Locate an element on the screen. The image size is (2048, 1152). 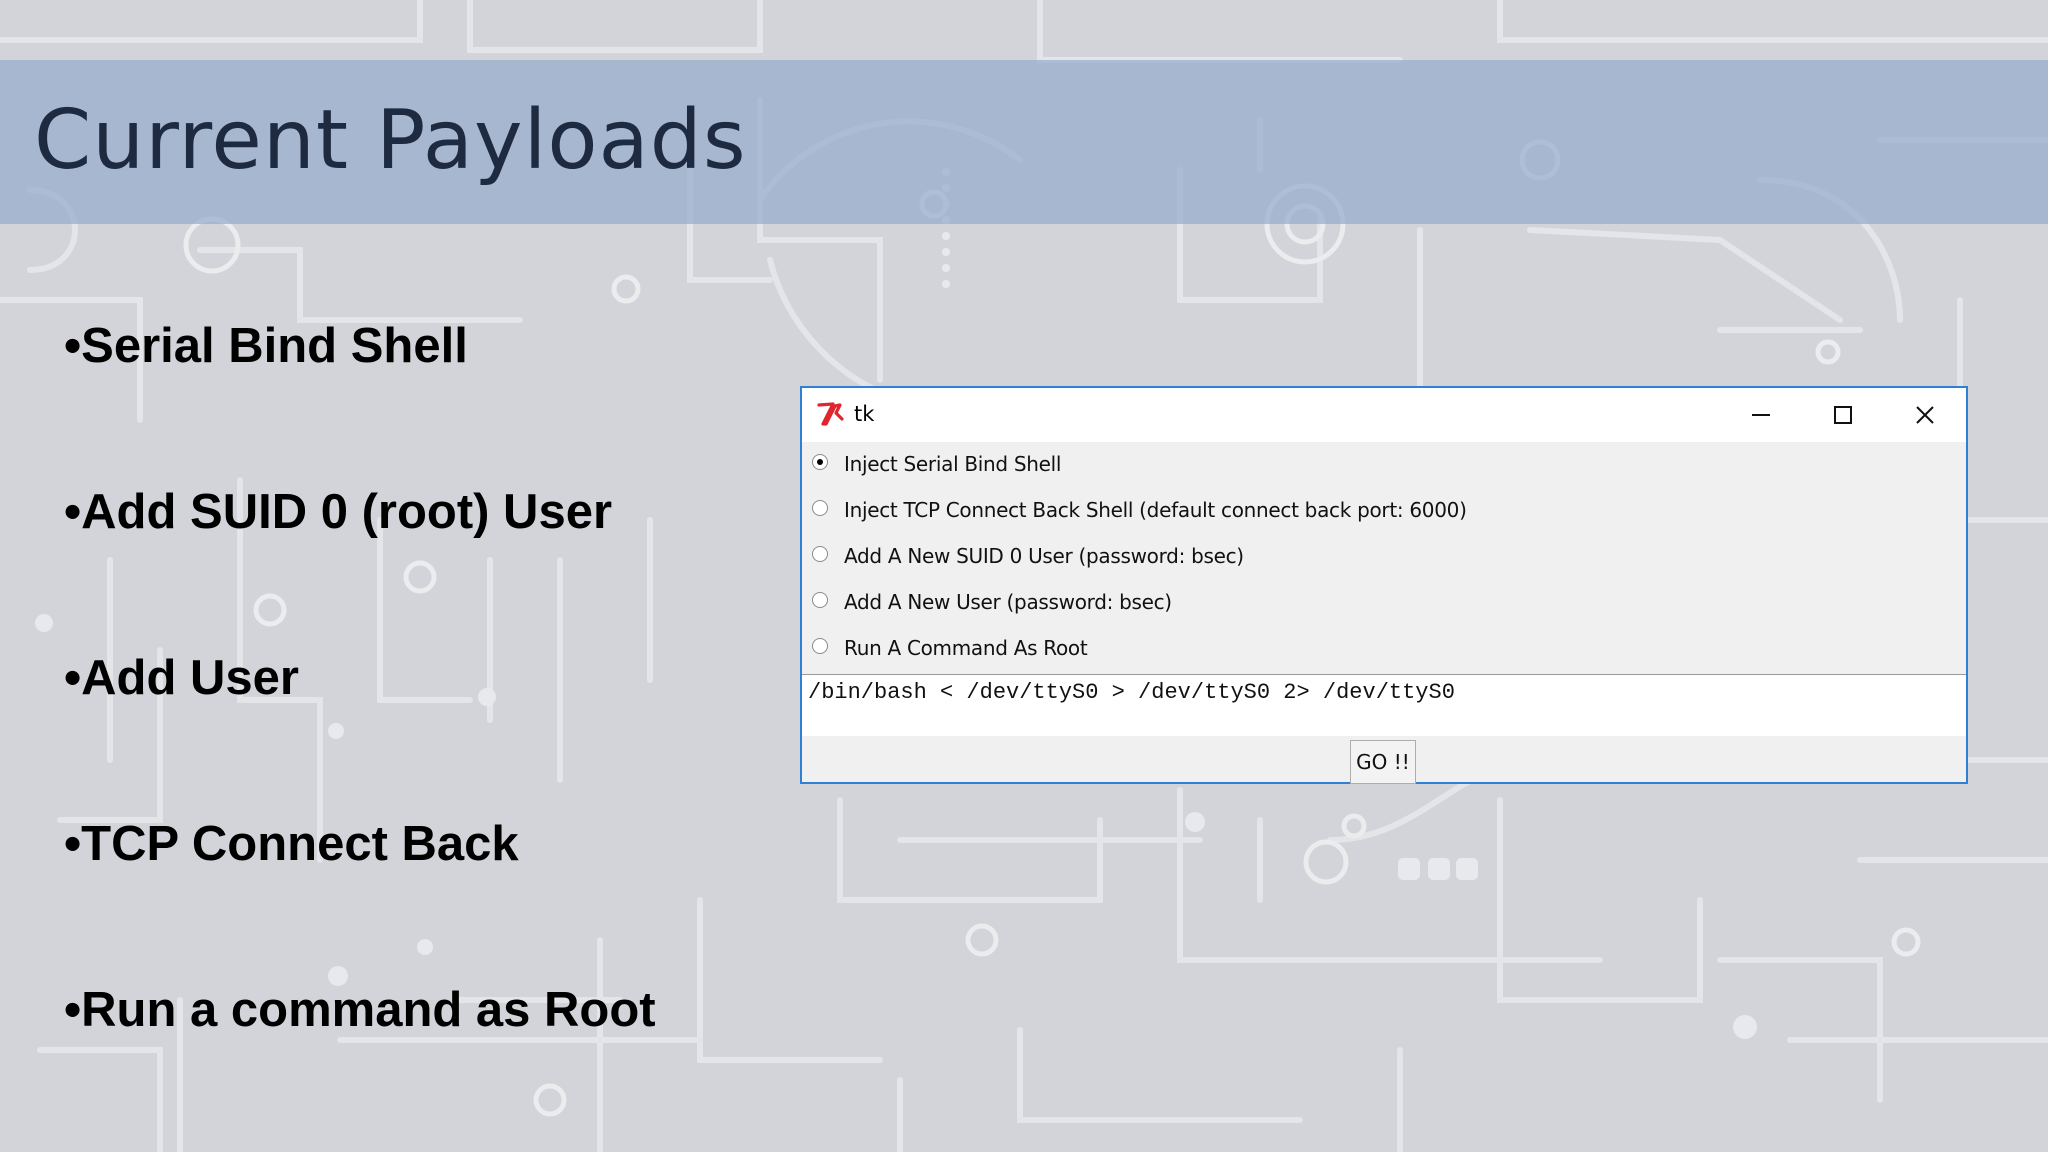
bullet-item: •Run a command as Root is located at coordinates (360, 1010).